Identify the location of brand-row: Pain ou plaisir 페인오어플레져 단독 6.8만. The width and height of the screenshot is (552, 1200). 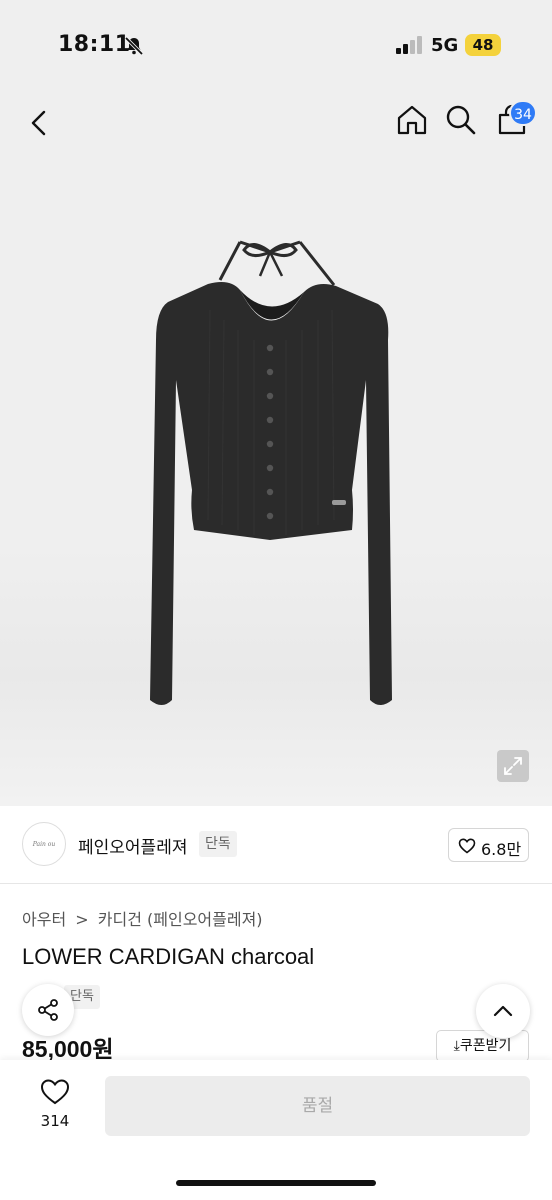
(276, 845).